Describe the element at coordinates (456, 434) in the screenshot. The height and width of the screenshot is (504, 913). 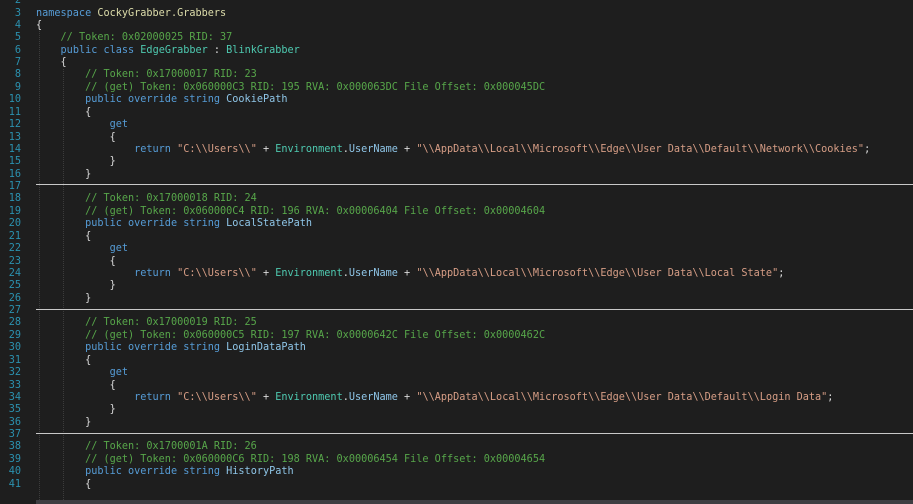
I see `code-line: 37` at that location.